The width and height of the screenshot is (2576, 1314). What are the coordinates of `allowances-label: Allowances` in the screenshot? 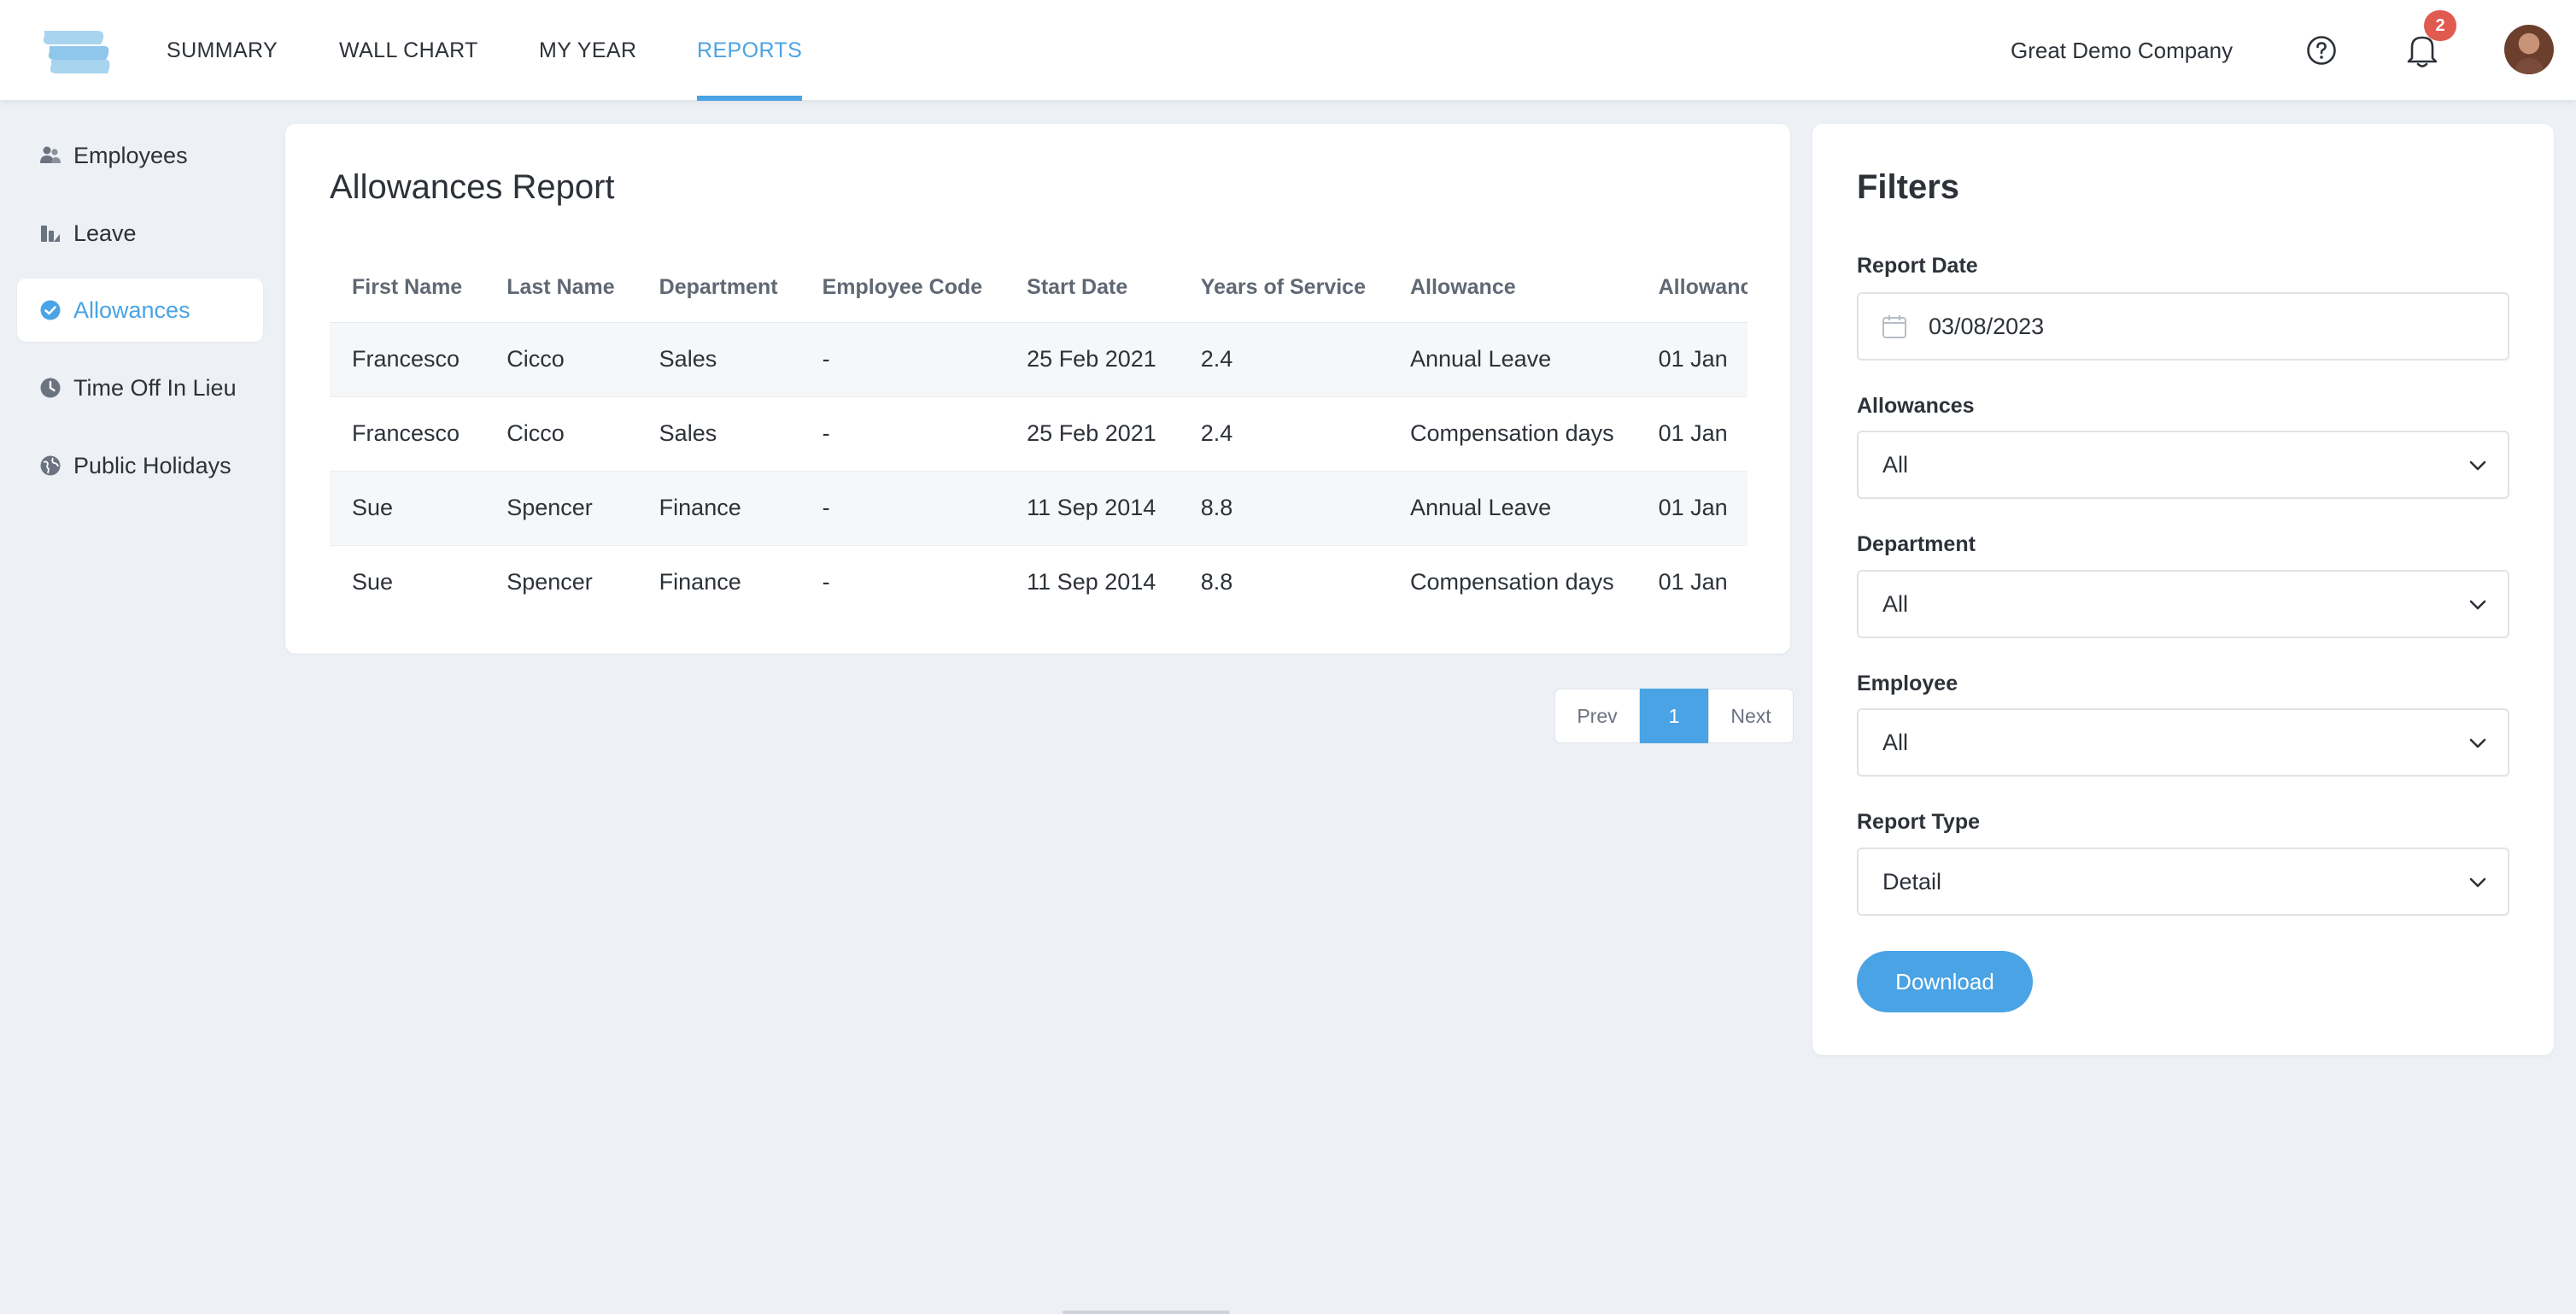 It's located at (1916, 406).